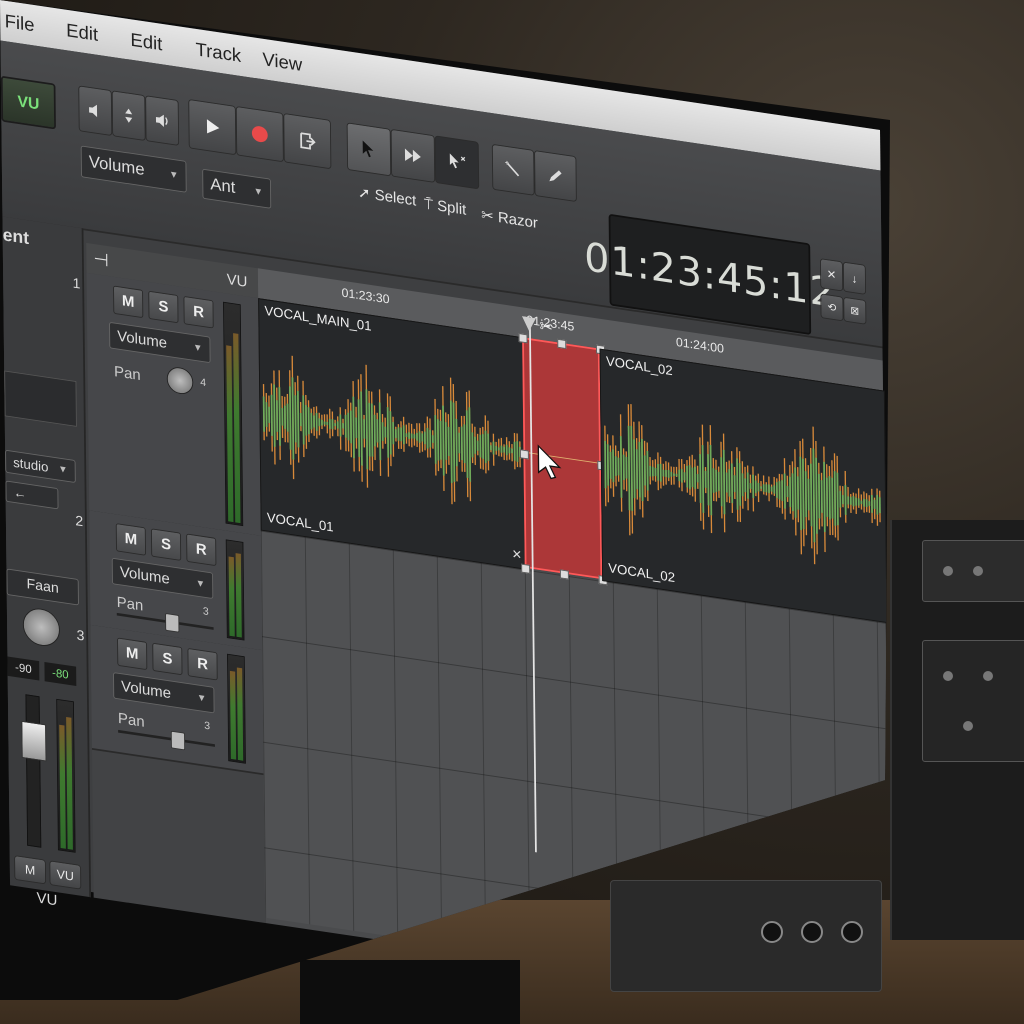  I want to click on faan-label: Faan, so click(42, 587).